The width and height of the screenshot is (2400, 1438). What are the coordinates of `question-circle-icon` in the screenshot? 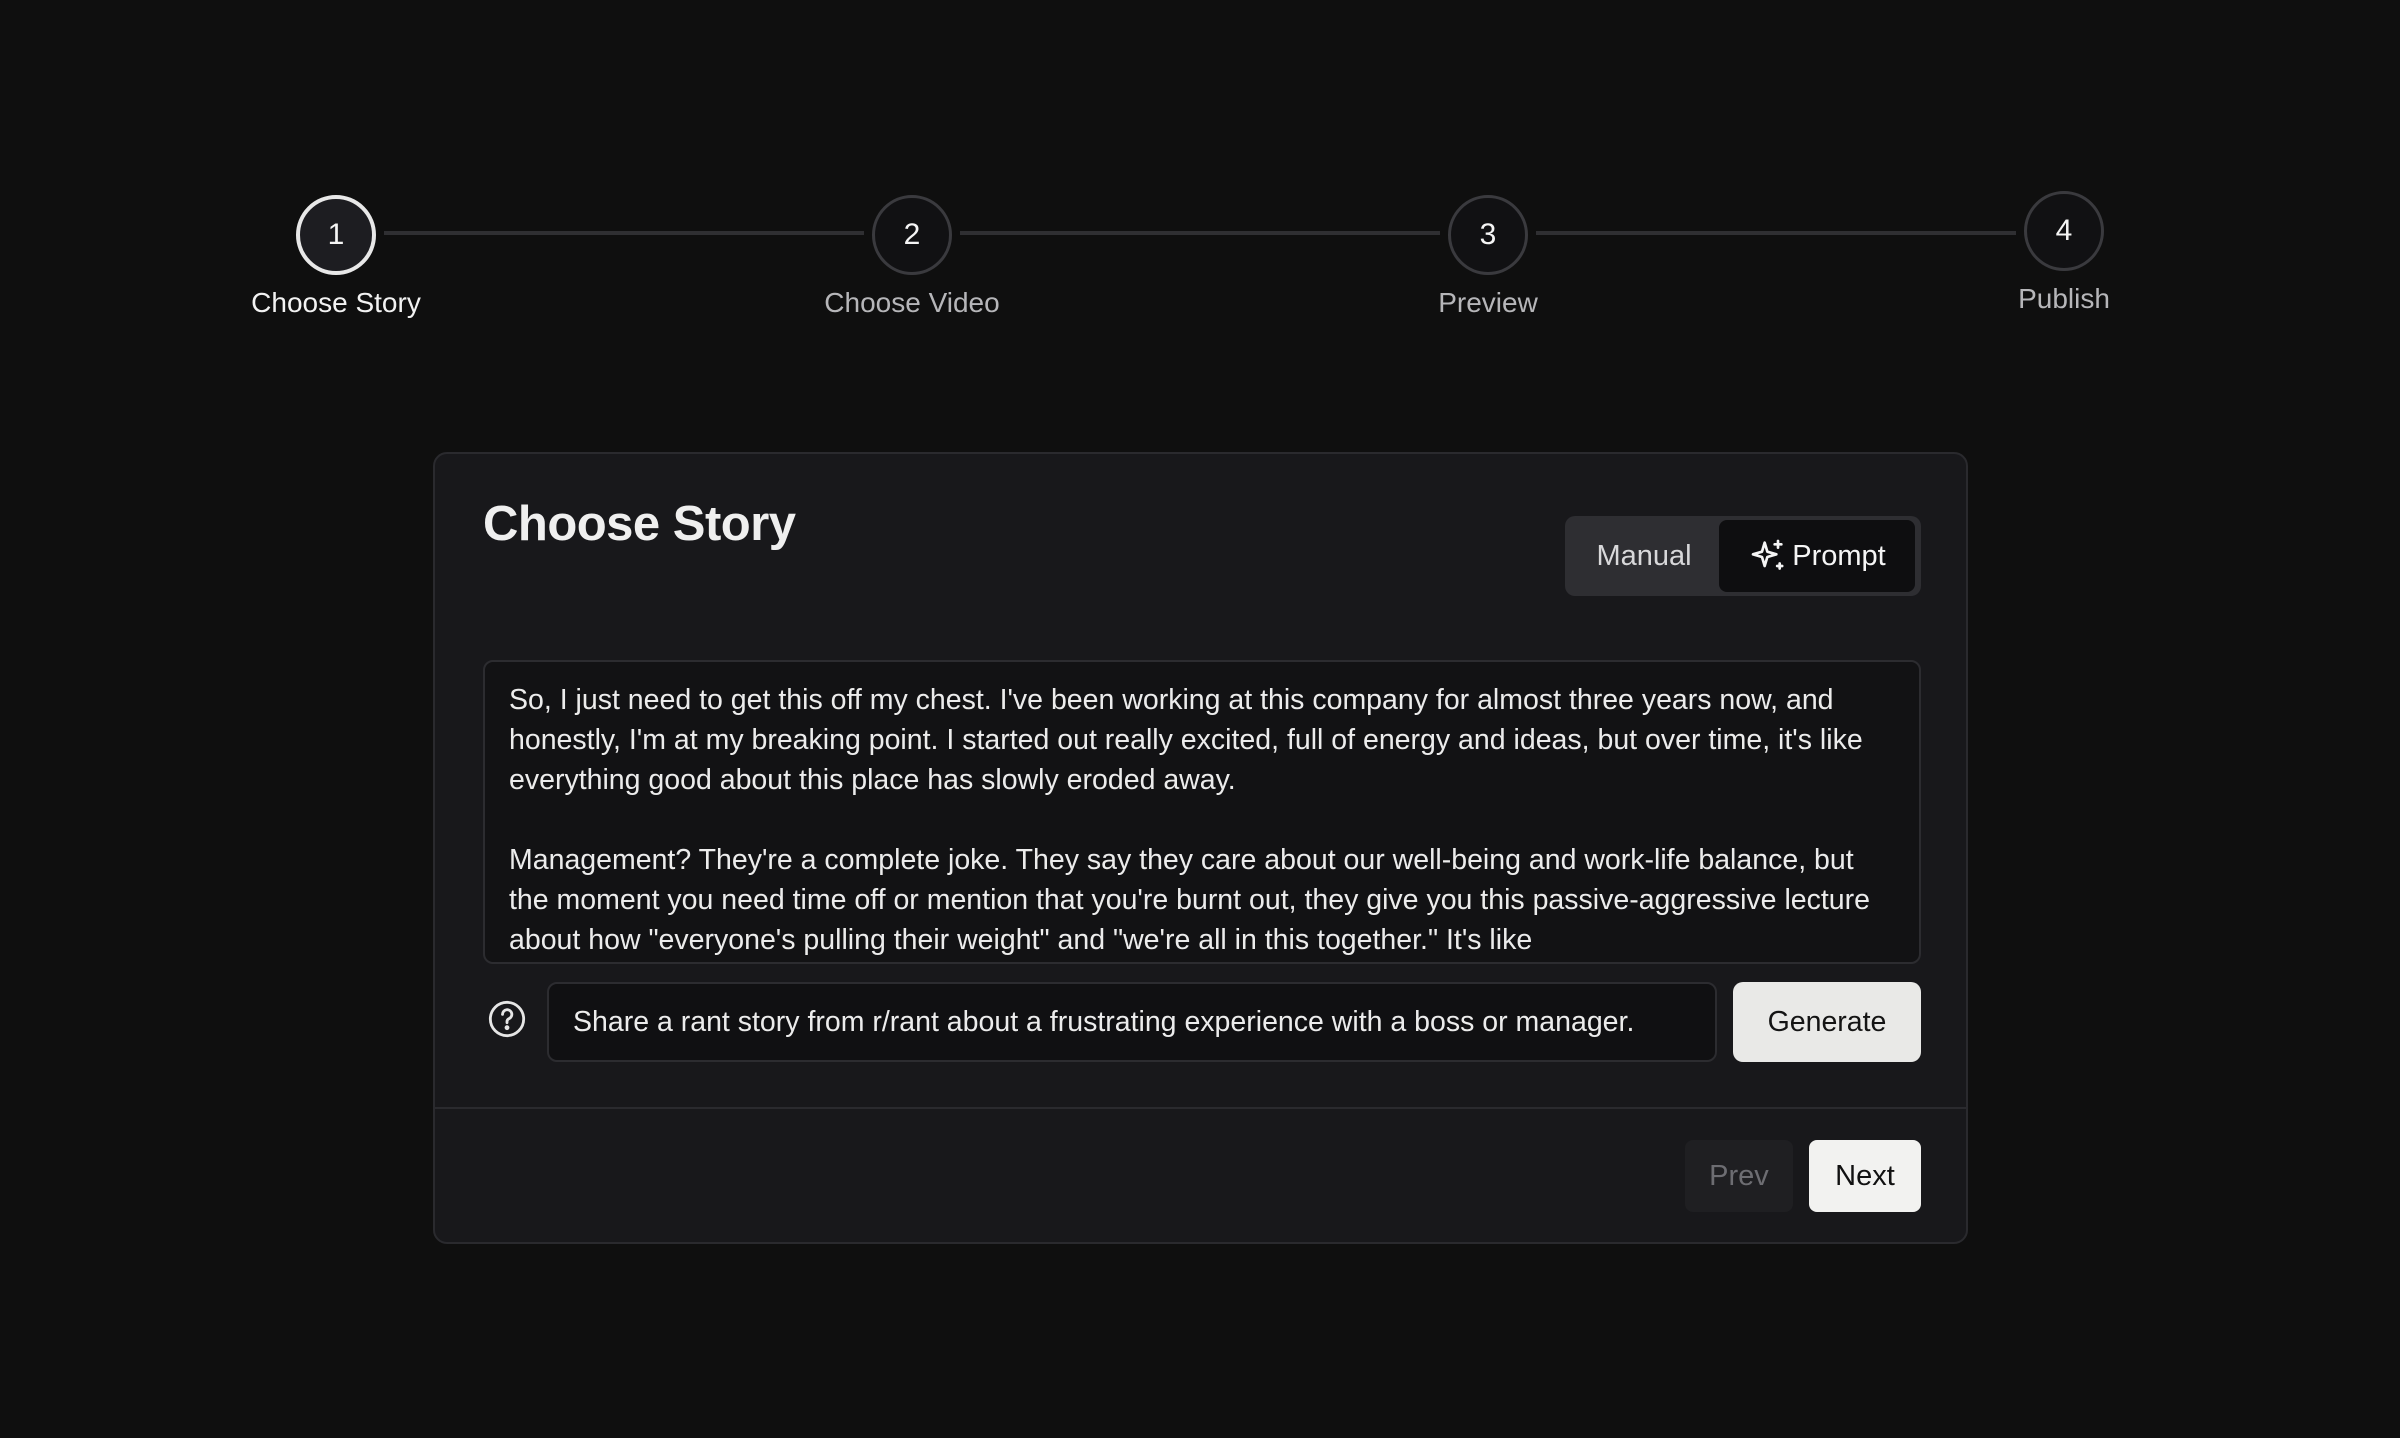 It's located at (507, 1019).